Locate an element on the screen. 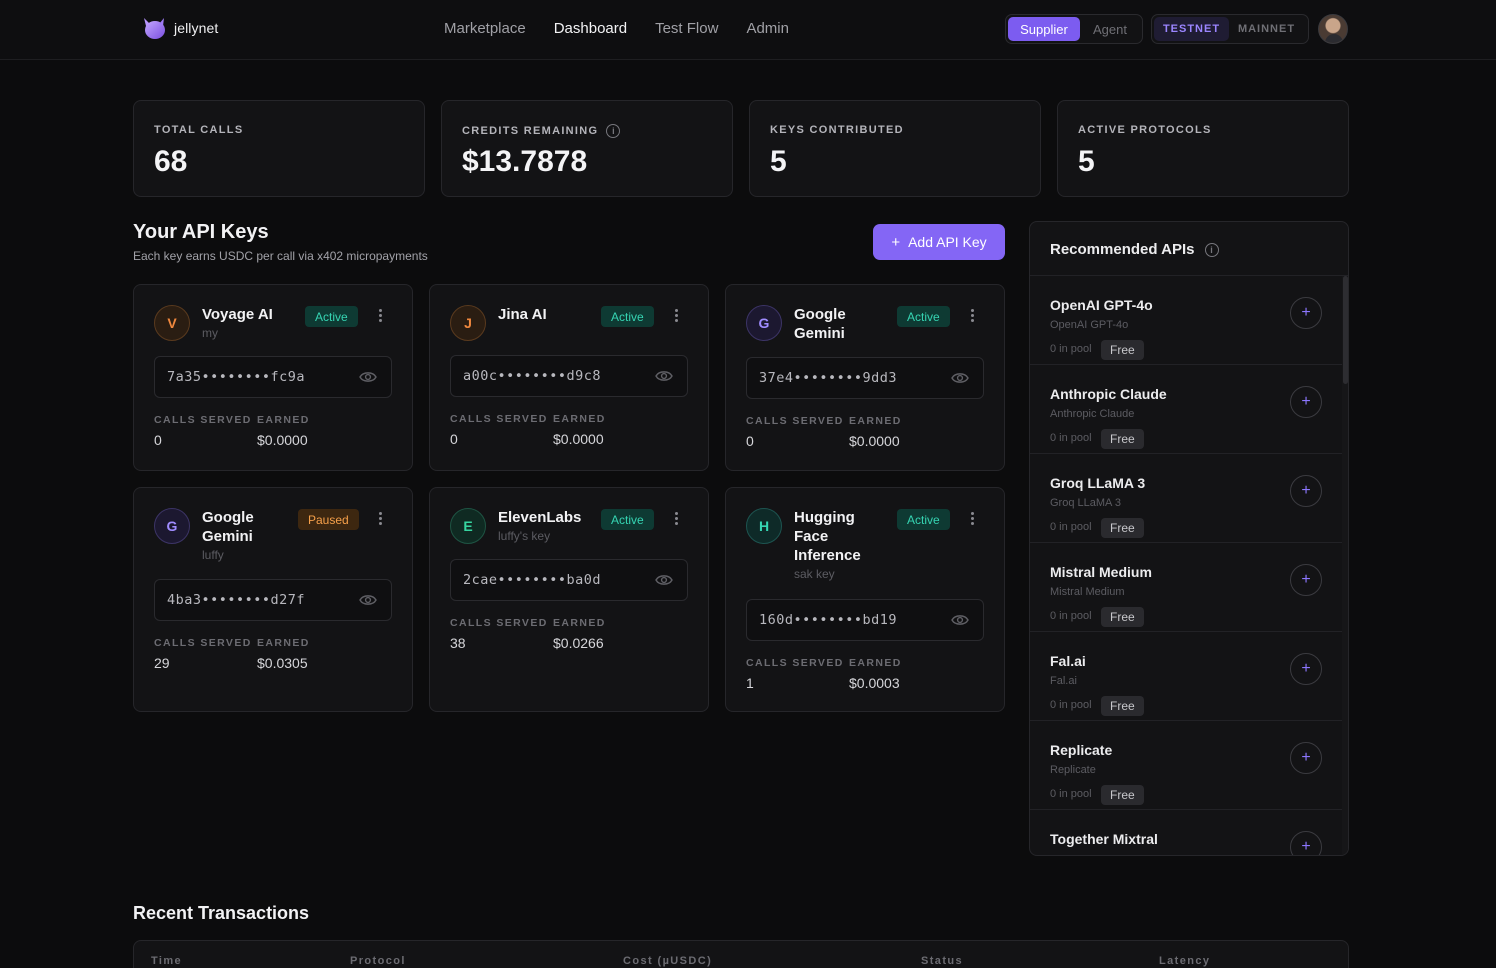 This screenshot has height=968, width=1496. scrollbar-thumb is located at coordinates (1345, 330).